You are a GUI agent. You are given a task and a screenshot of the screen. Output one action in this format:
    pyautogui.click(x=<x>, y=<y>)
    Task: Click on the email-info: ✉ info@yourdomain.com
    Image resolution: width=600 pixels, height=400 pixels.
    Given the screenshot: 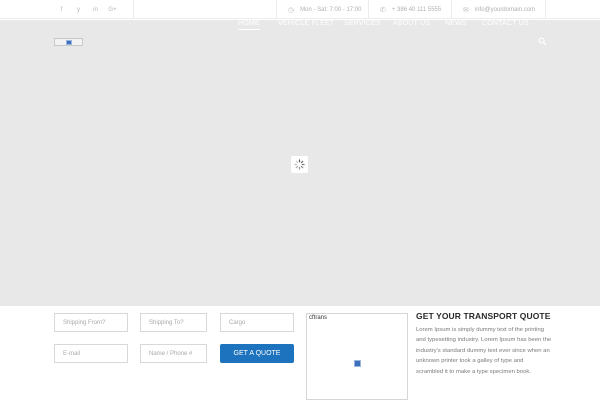 What is the action you would take?
    pyautogui.click(x=498, y=9)
    